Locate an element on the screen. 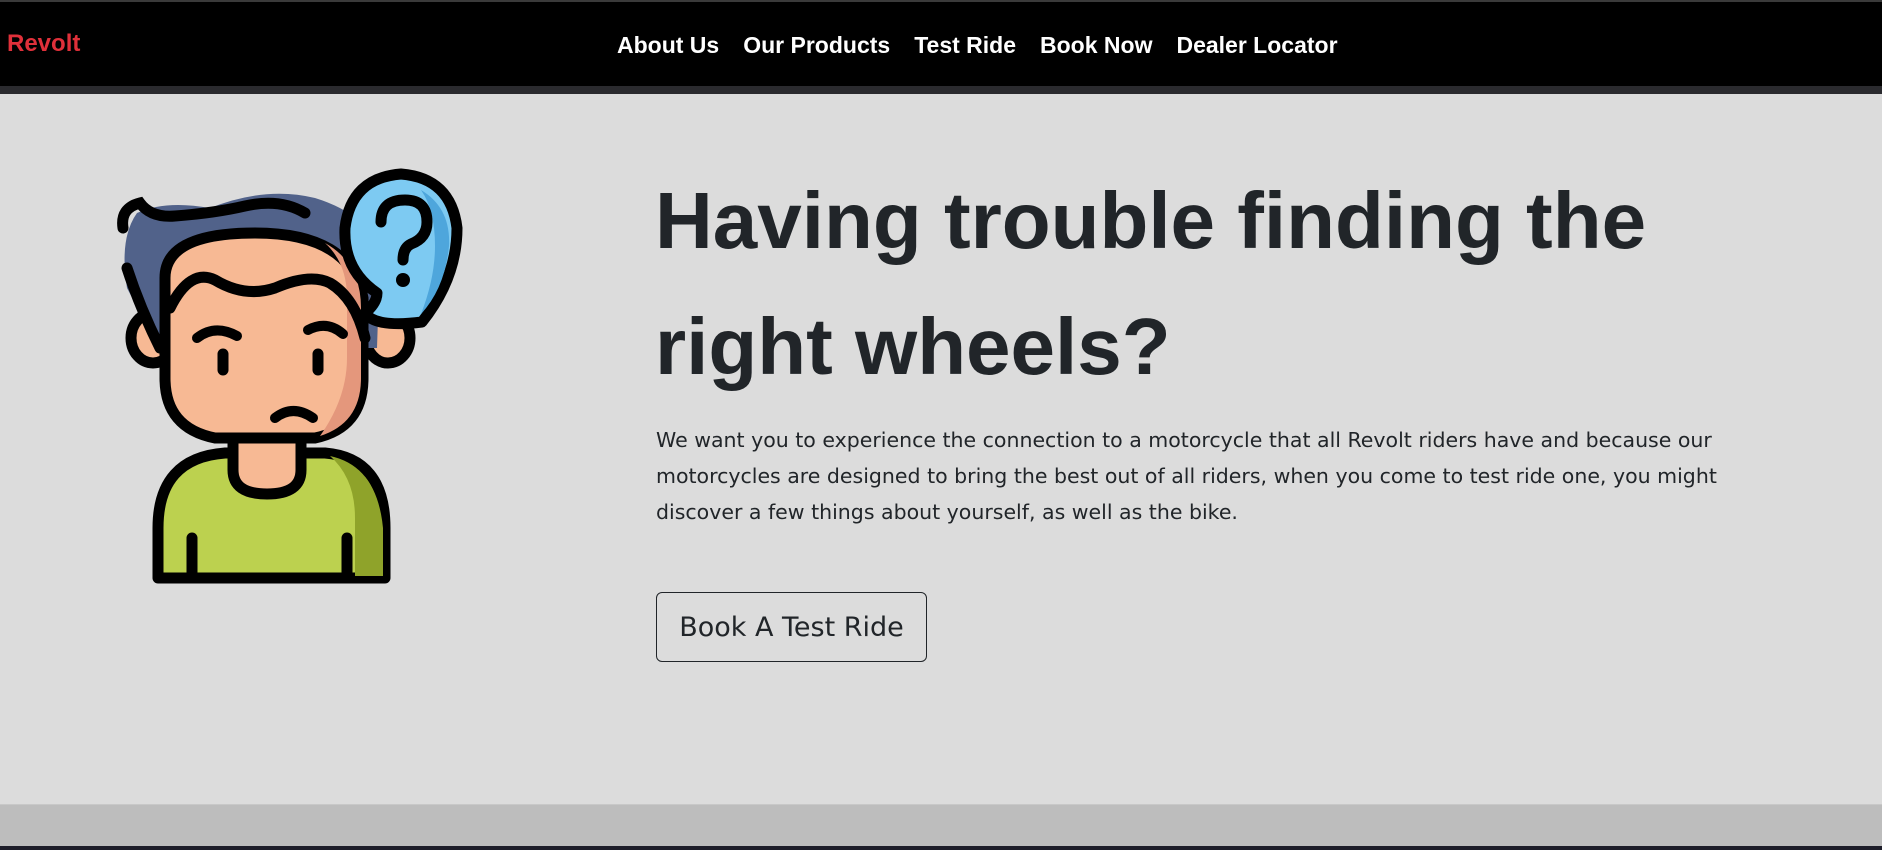  nav-link-about-us: About Us is located at coordinates (668, 45).